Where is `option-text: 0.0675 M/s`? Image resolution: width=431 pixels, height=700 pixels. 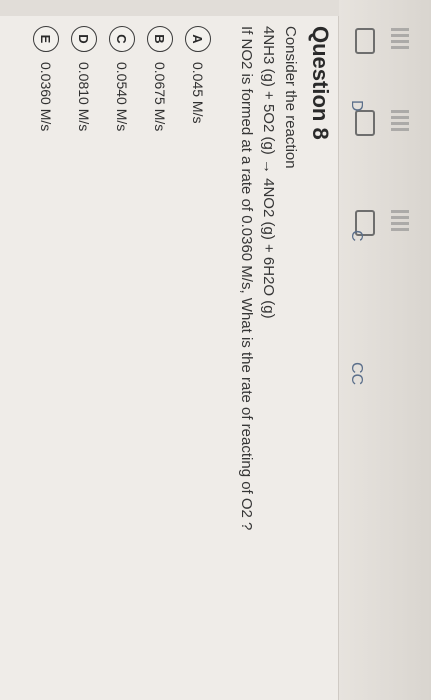 option-text: 0.0675 M/s is located at coordinates (160, 97).